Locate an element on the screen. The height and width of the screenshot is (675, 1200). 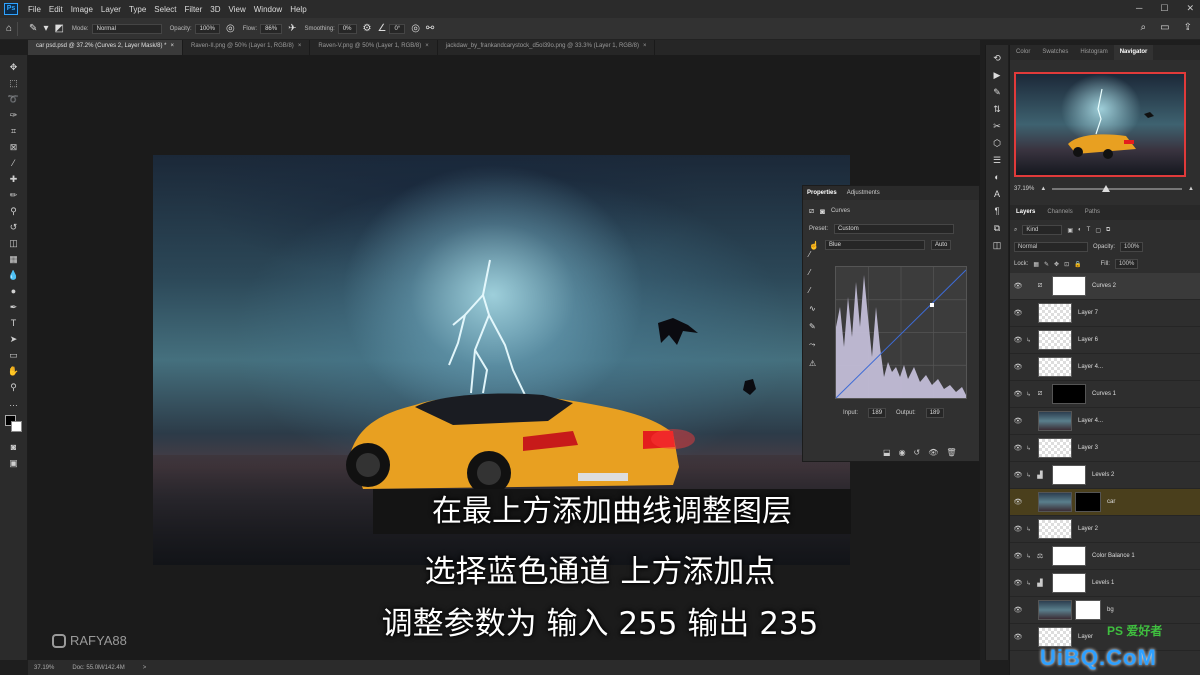
zoom-tool-icon: ⚲ is located at coordinates (14, 387).